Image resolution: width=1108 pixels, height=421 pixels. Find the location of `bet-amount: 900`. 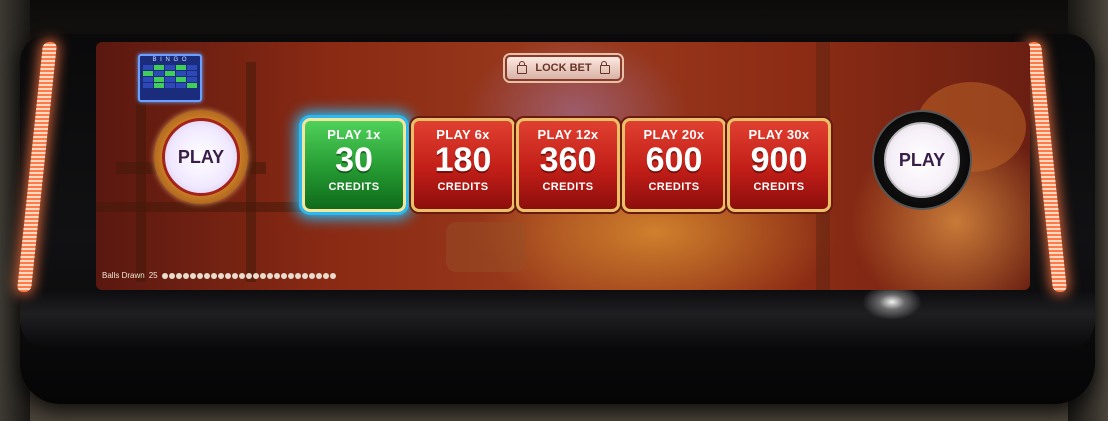

bet-amount: 900 is located at coordinates (779, 160).